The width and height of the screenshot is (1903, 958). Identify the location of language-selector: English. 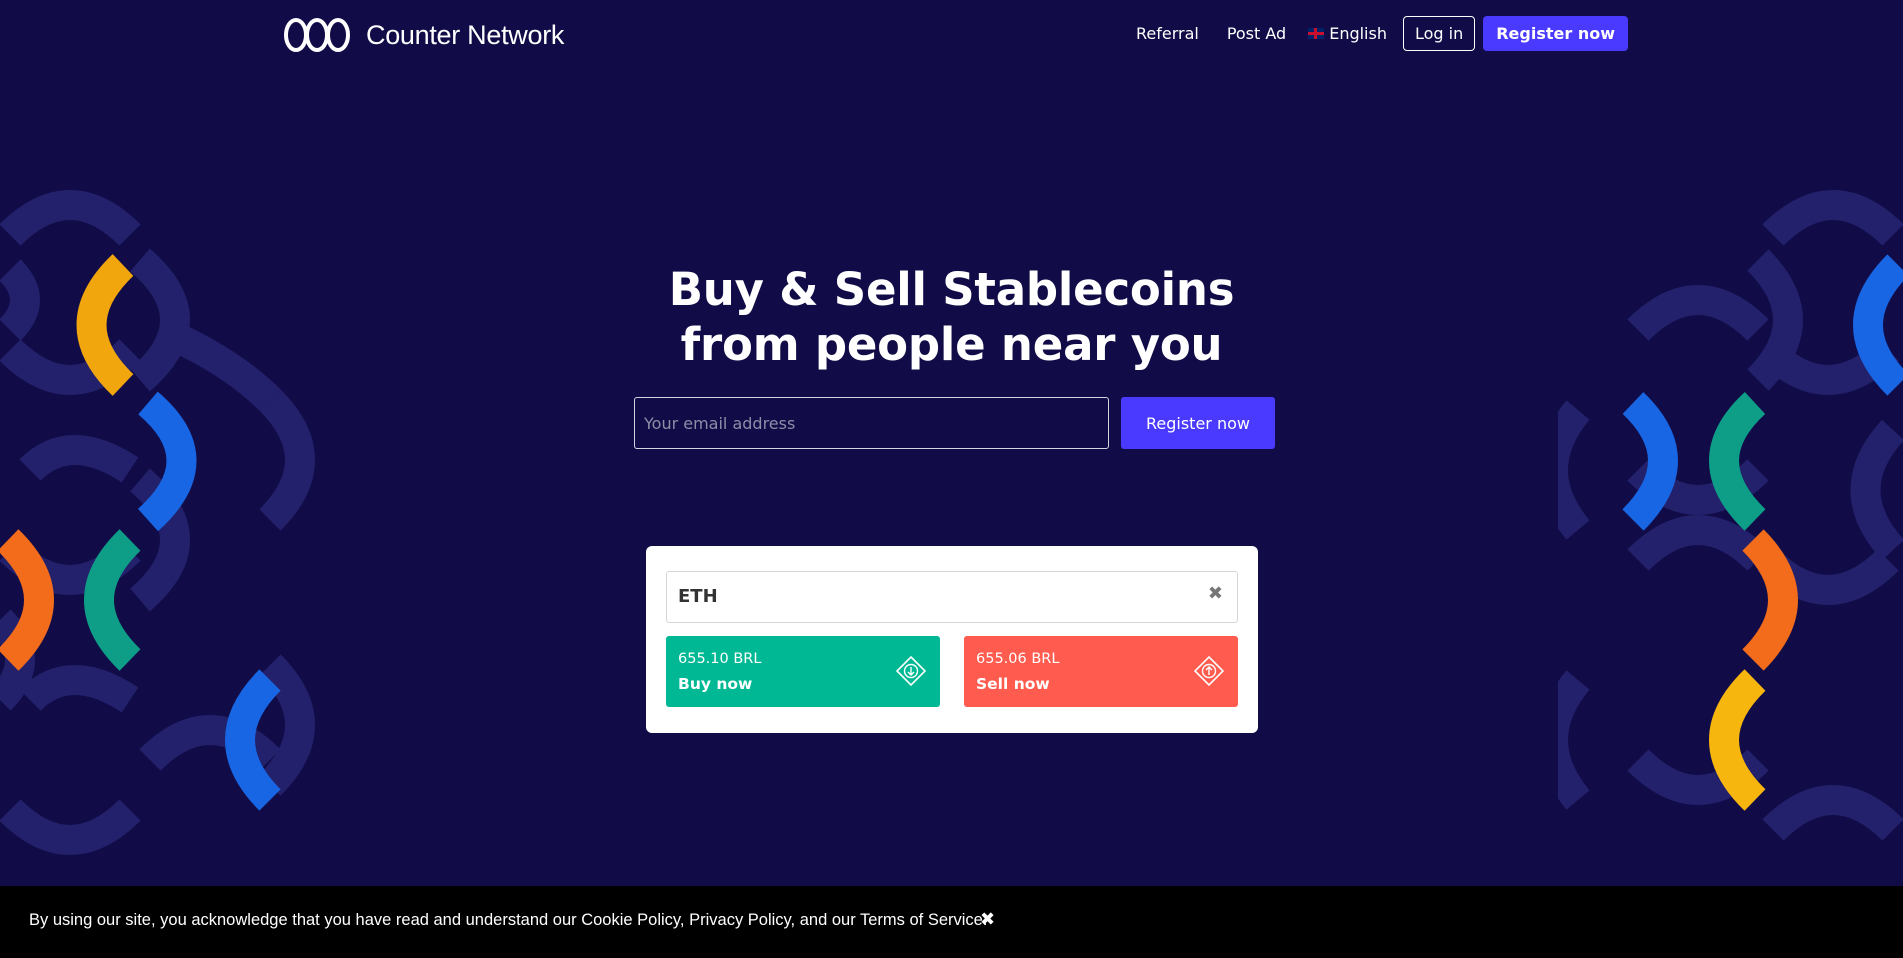
(1347, 33).